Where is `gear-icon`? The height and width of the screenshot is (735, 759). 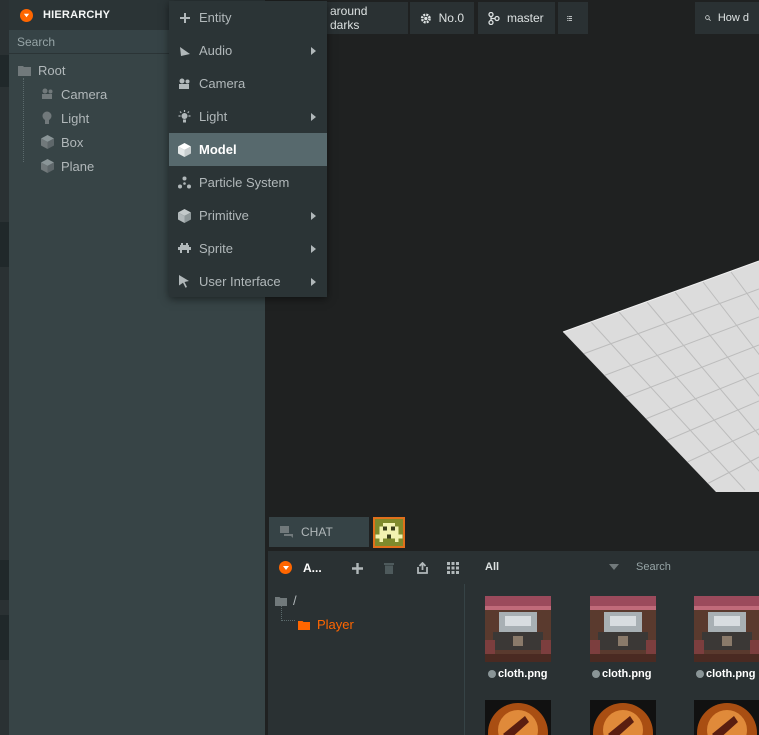 gear-icon is located at coordinates (425, 18).